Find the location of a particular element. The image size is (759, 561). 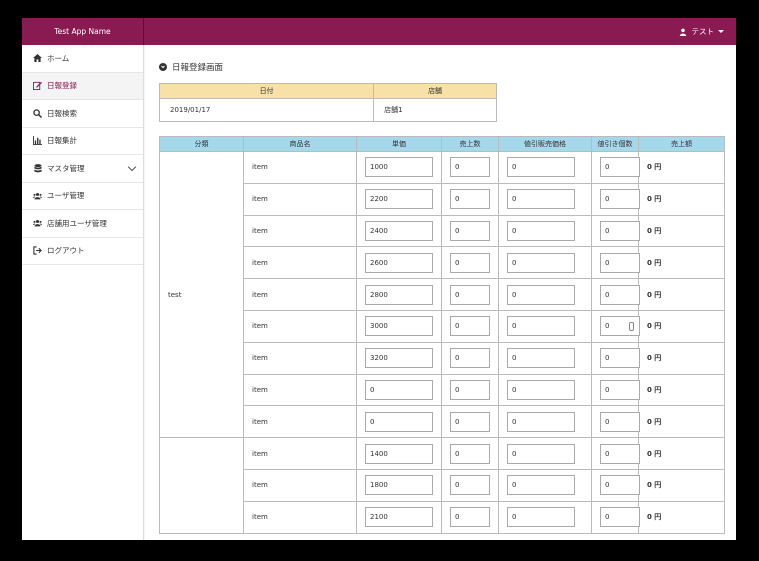

sidebar-item-users: ユーザ管理 is located at coordinates (82, 196).